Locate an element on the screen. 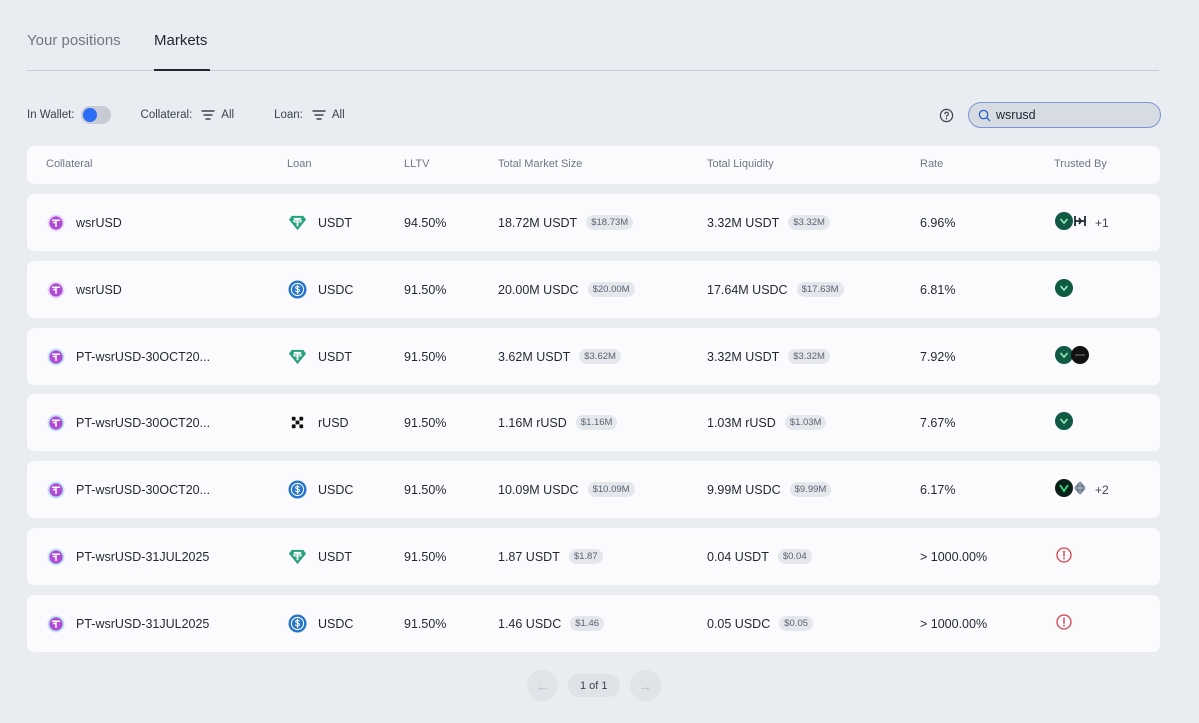  trusted-more-count: +2 is located at coordinates (1102, 489).